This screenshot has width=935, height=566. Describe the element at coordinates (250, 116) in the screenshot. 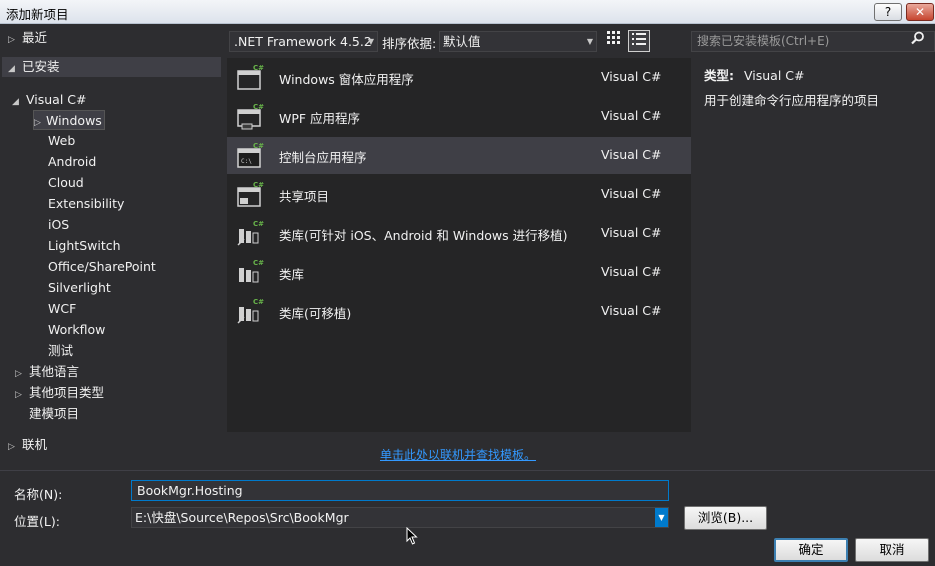

I see `wpf-icon: C#` at that location.